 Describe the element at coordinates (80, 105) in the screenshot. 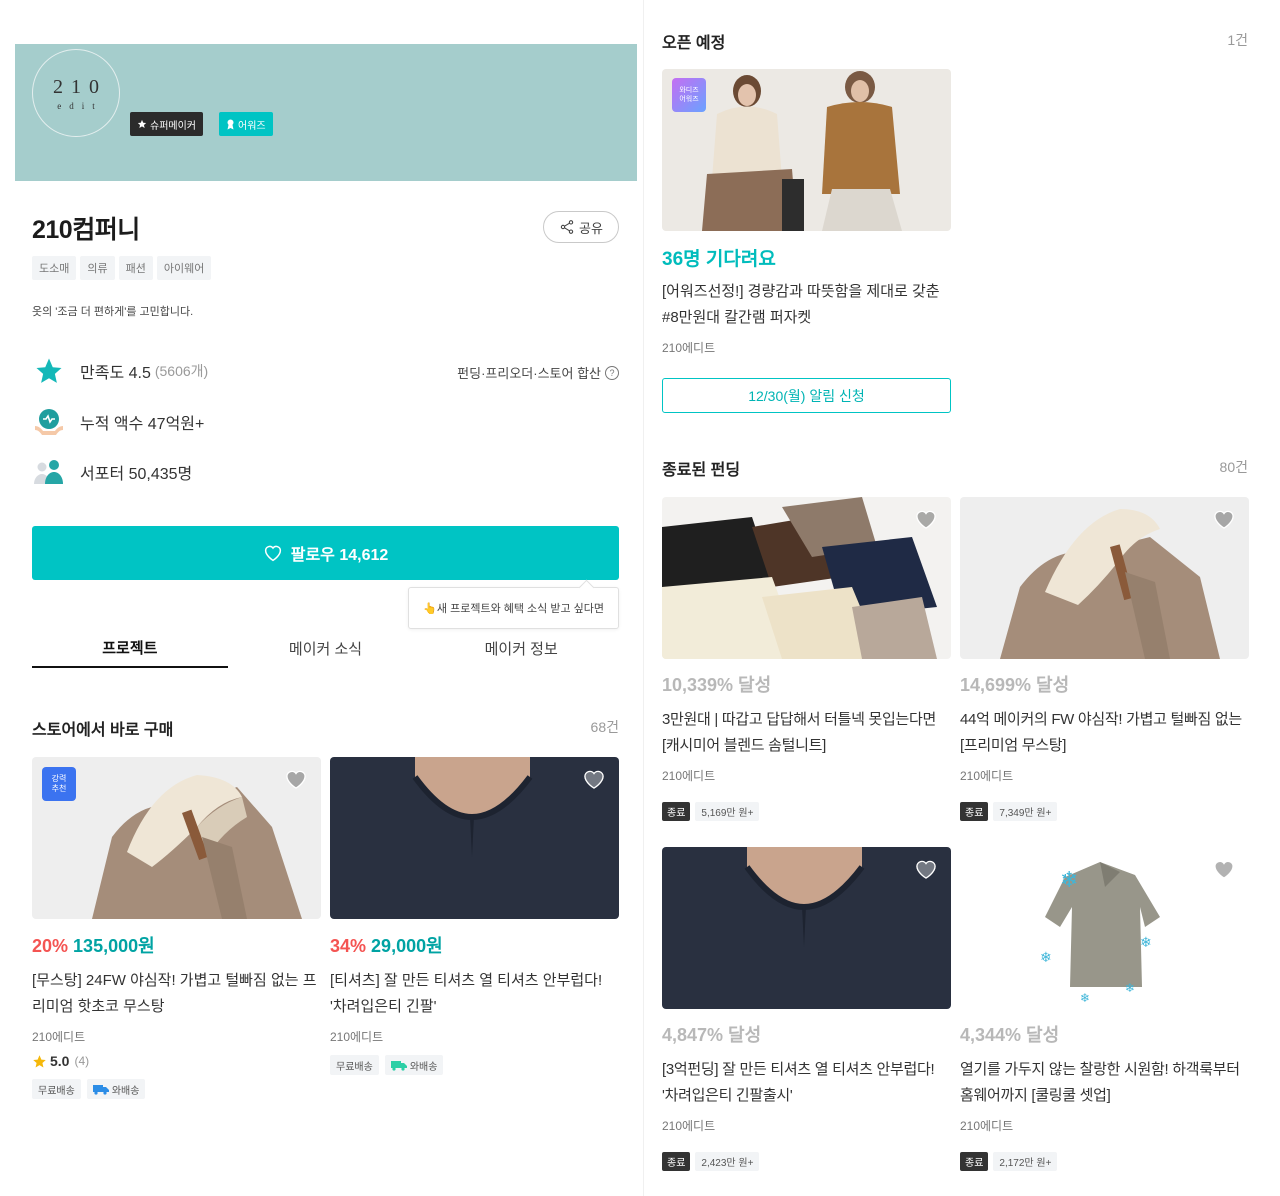

I see `logo-subtext: edit` at that location.